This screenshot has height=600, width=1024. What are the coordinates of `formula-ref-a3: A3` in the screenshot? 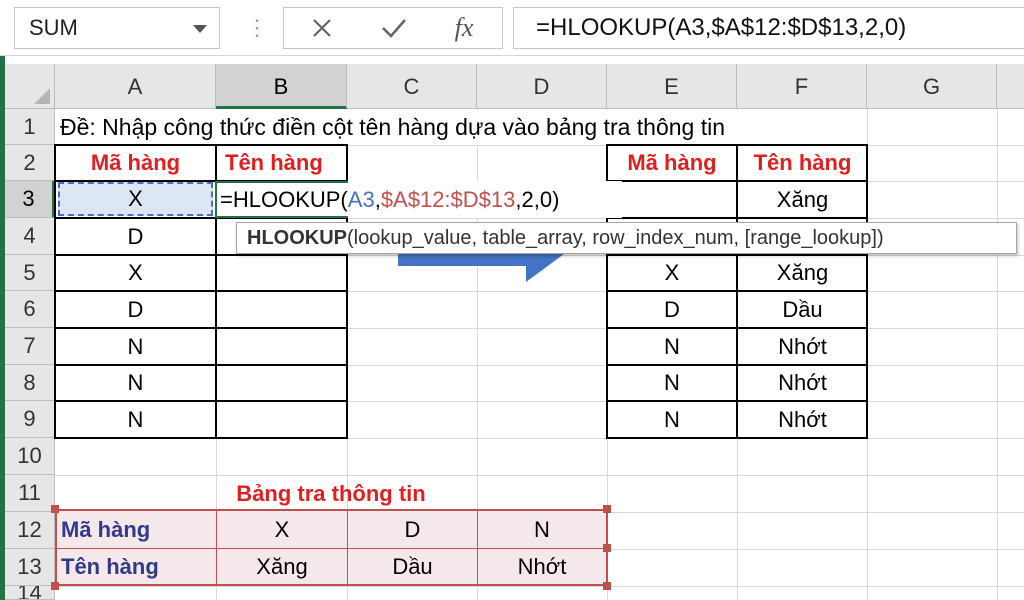 It's located at (361, 199).